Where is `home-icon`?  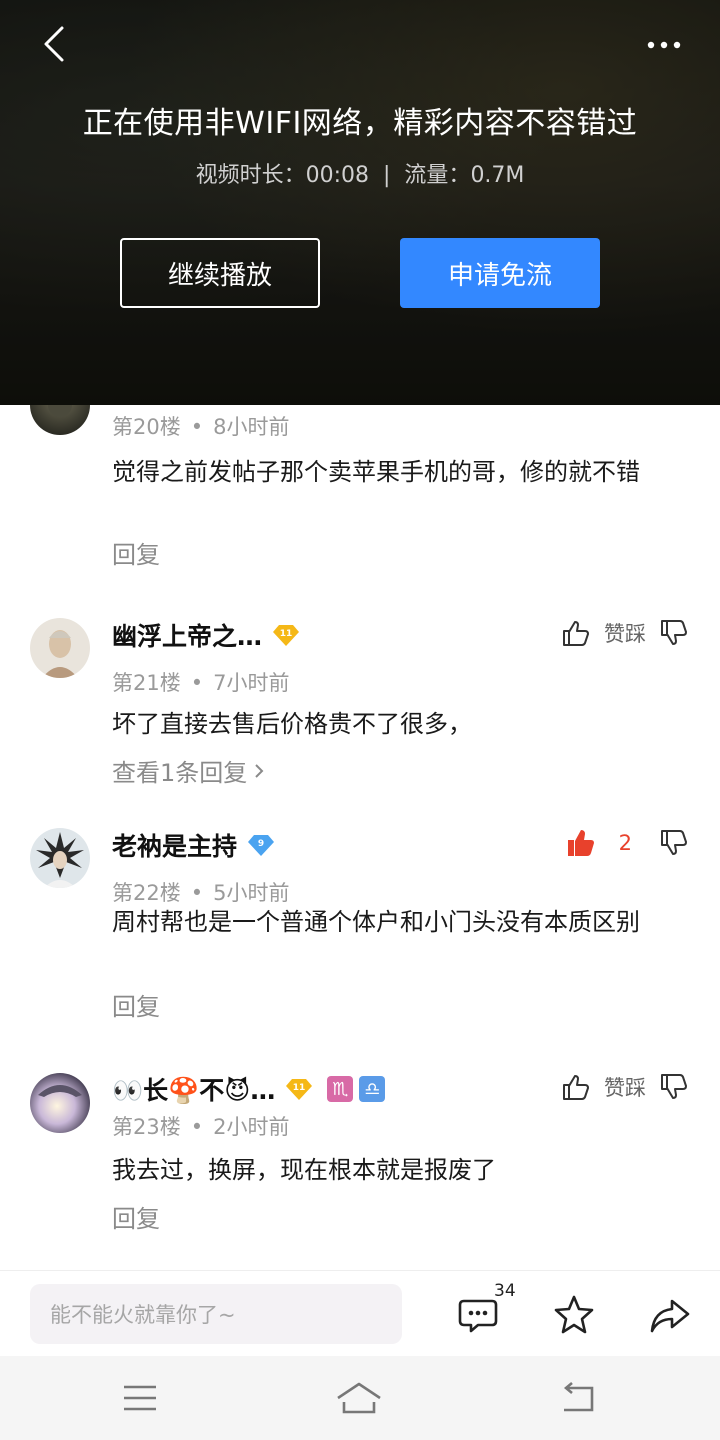 home-icon is located at coordinates (359, 1398).